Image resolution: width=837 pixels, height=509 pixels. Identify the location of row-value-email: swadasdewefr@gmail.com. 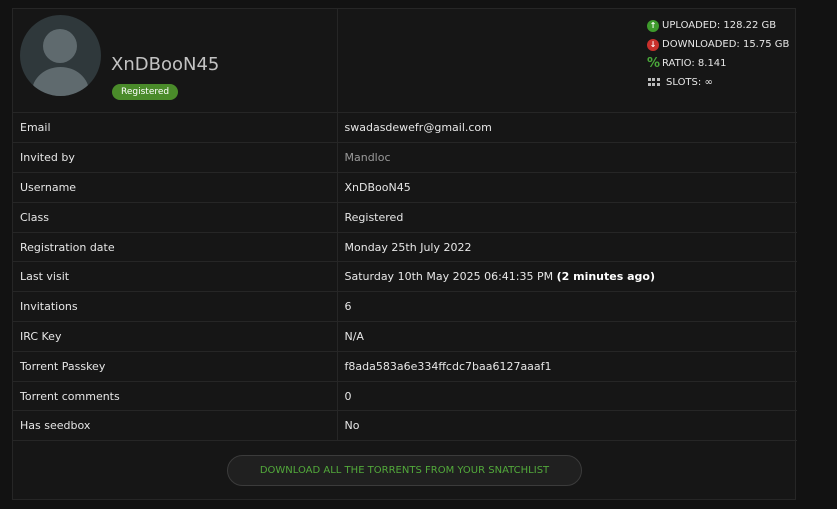
(567, 128).